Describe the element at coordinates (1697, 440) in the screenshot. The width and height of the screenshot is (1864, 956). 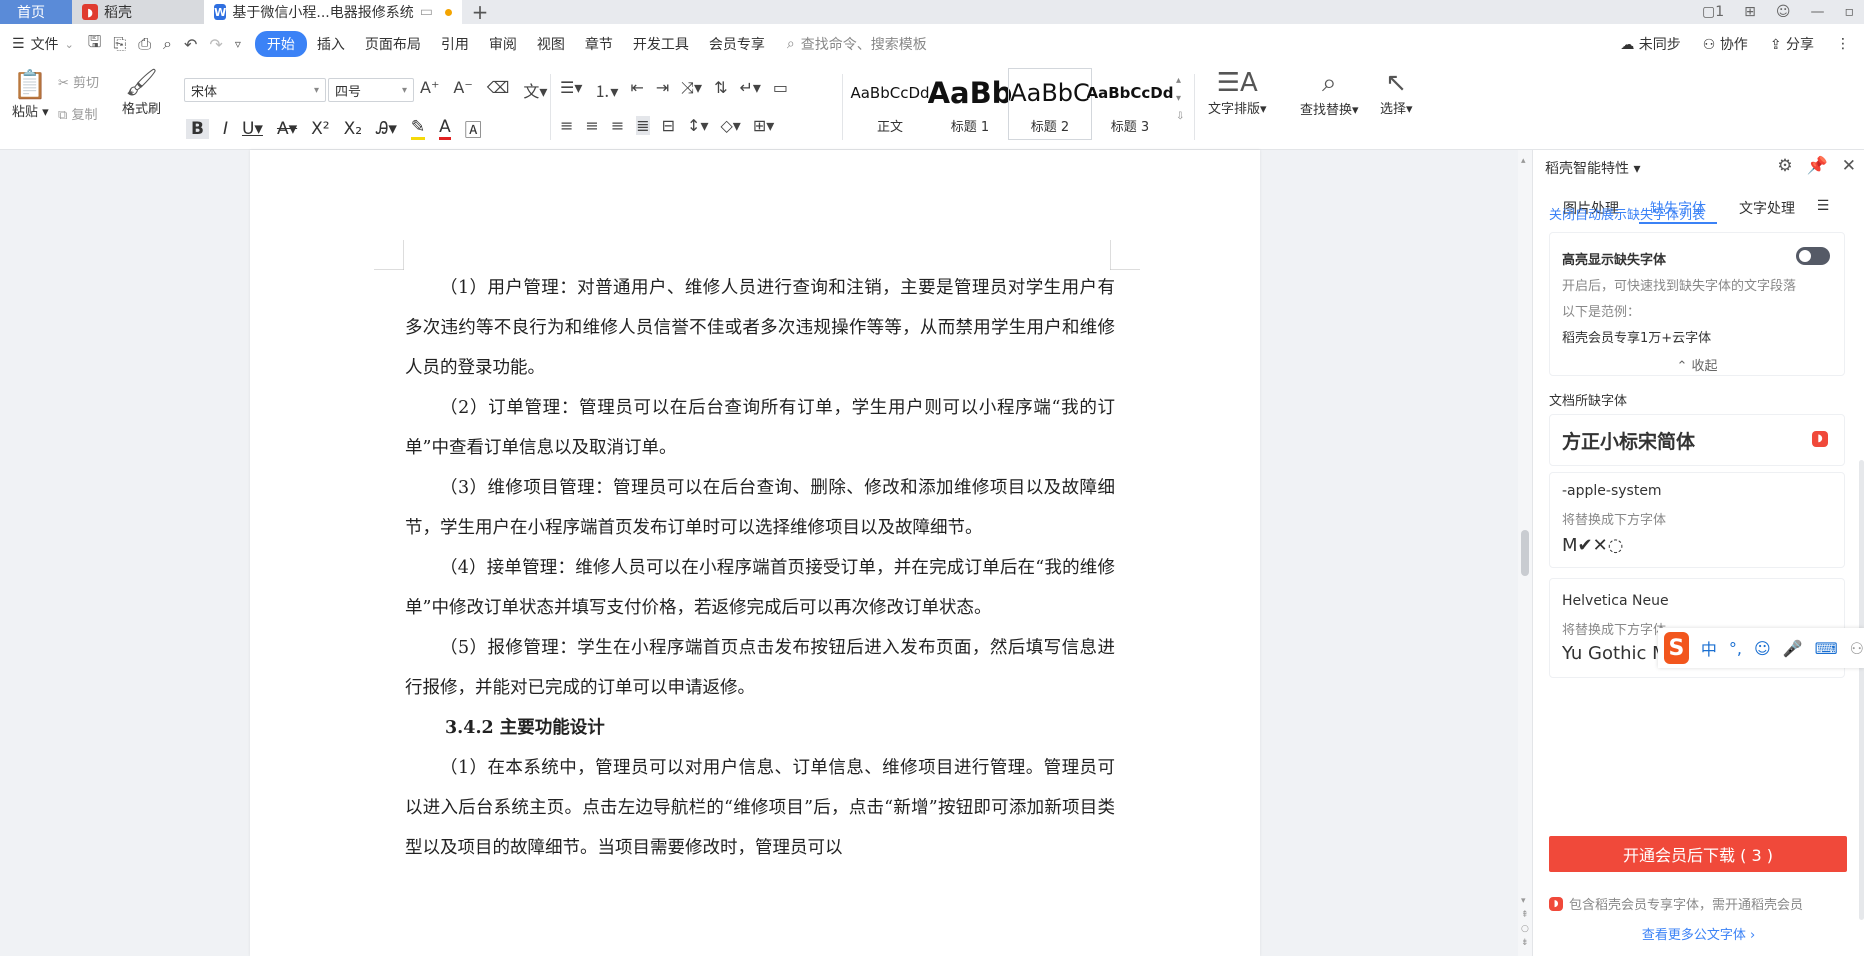
I see `missing-font-card: 方正小标宋简体 ◗` at that location.